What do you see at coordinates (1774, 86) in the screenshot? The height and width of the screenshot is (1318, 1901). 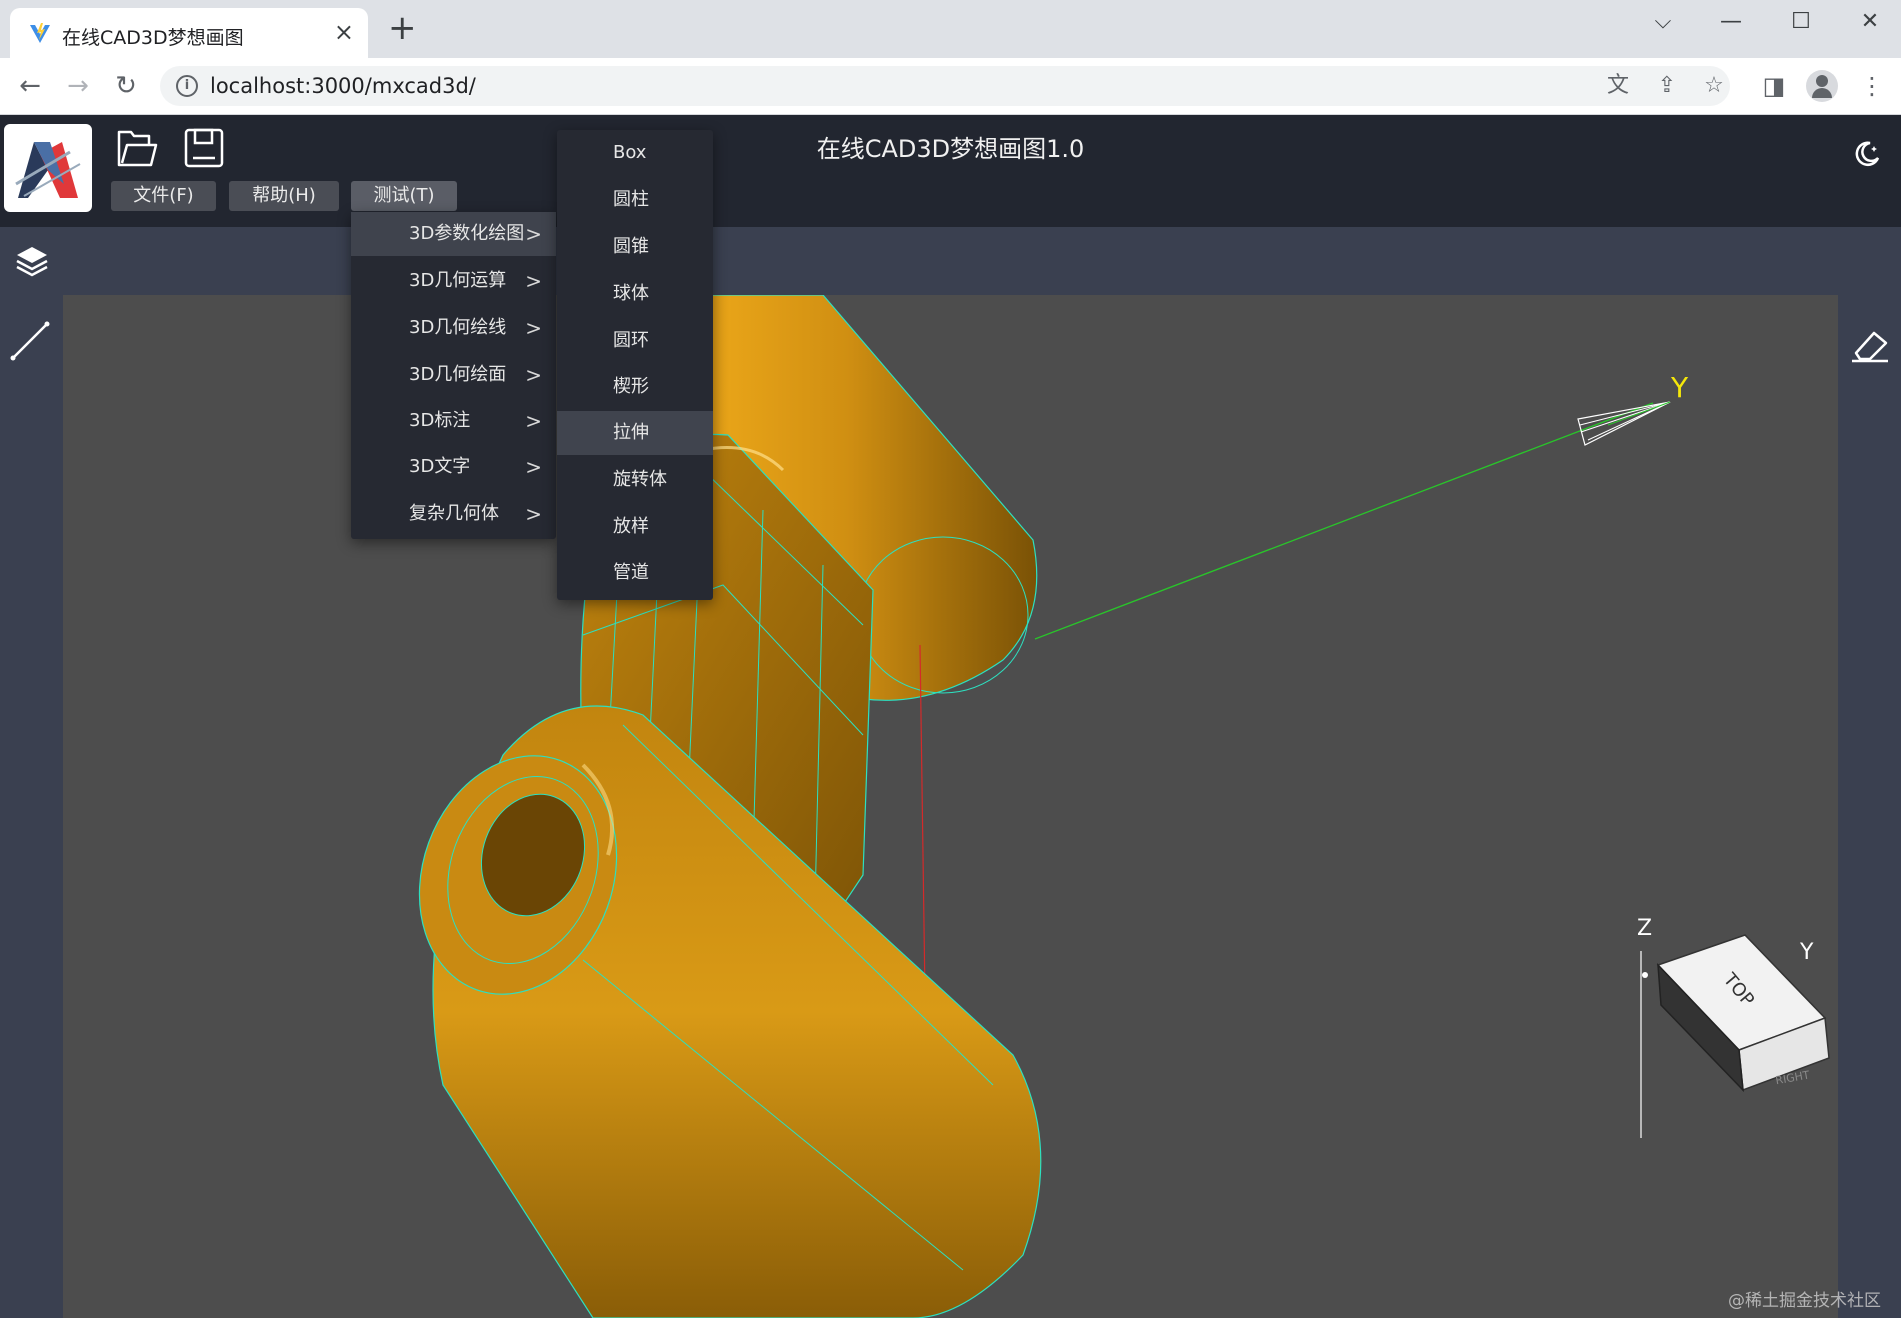 I see `side-panel-icon: ◨` at bounding box center [1774, 86].